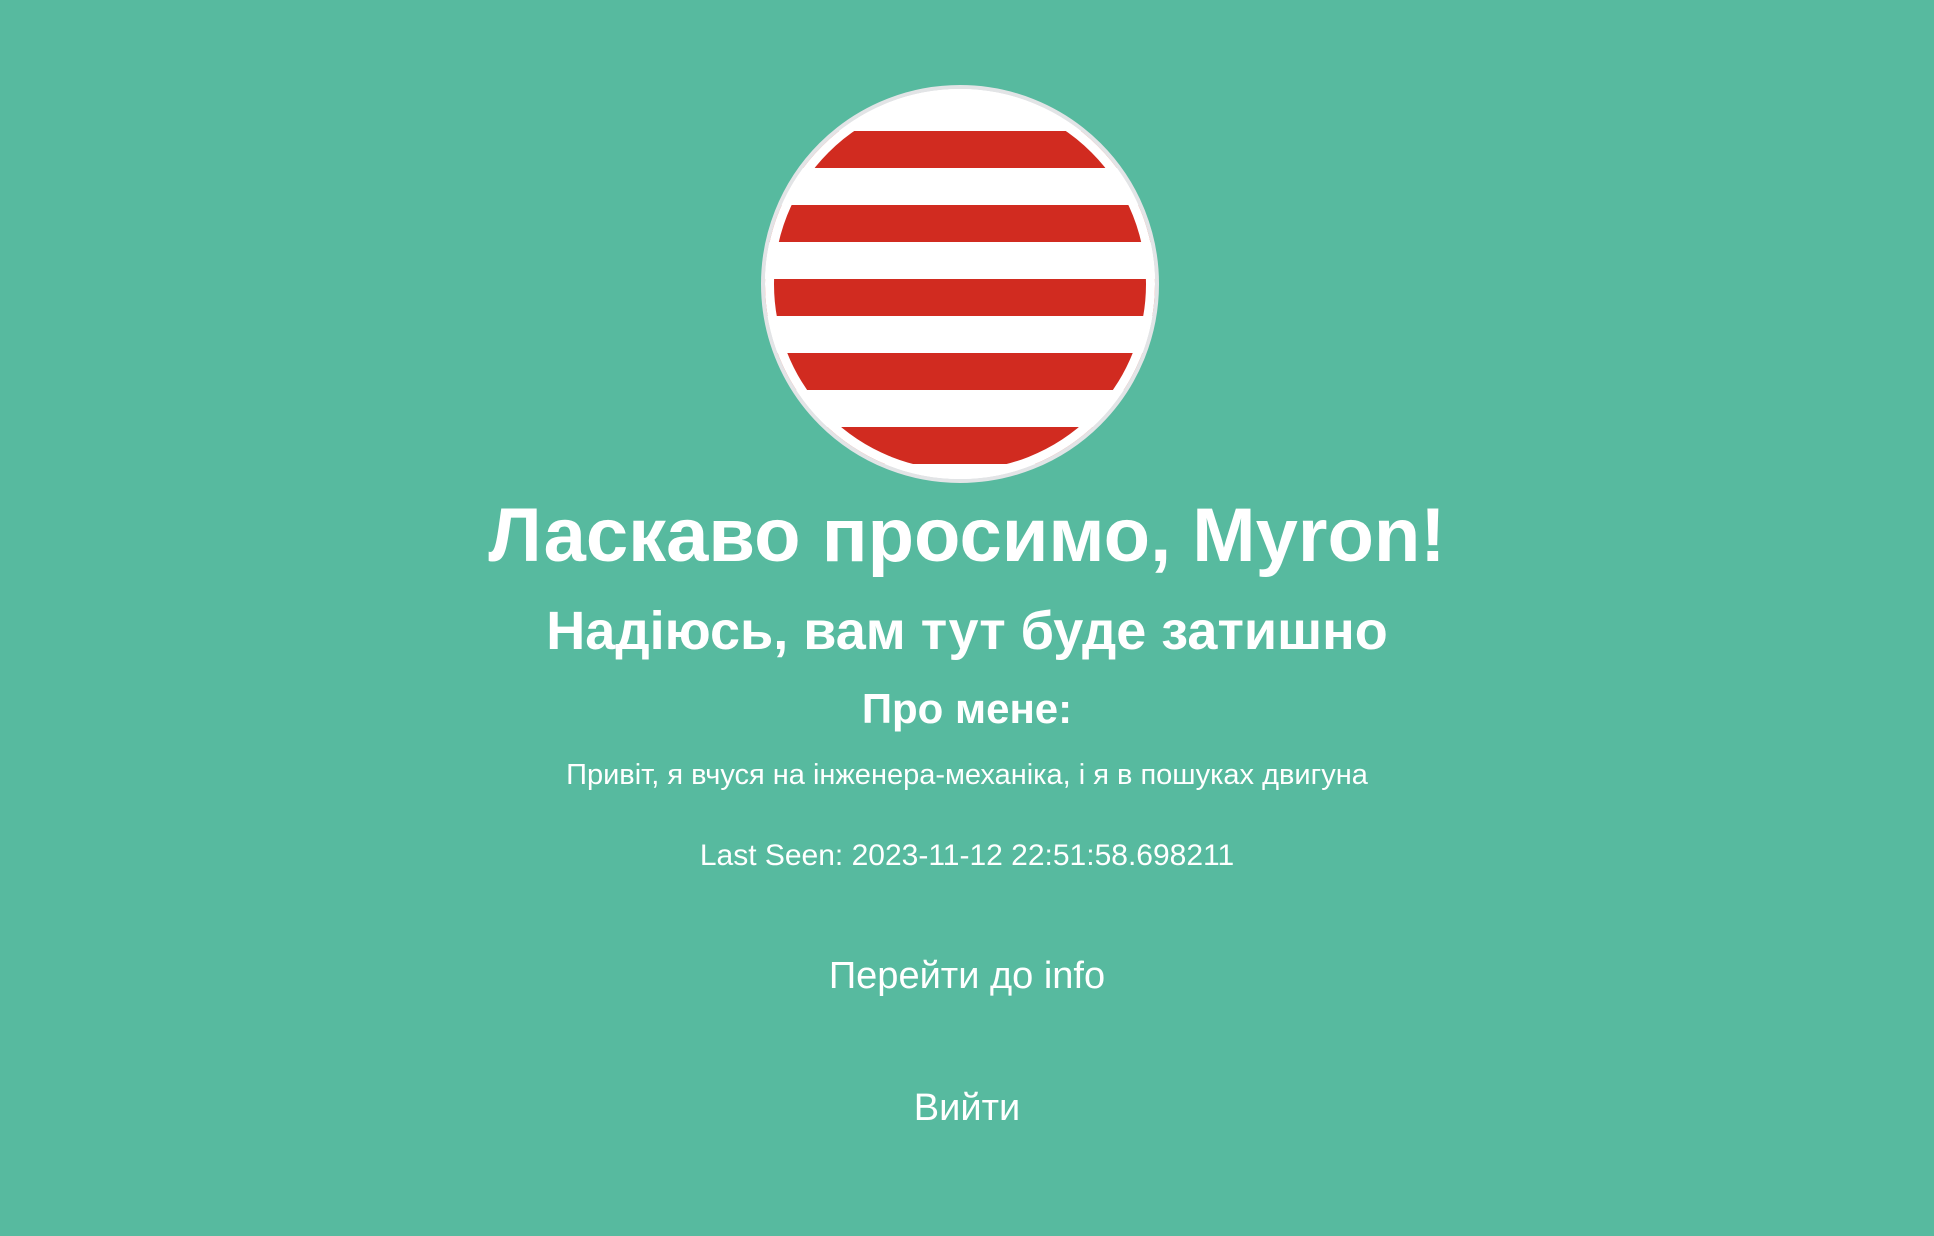  I want to click on welcome-title: Ласкаво просимо, Myron!, so click(967, 535).